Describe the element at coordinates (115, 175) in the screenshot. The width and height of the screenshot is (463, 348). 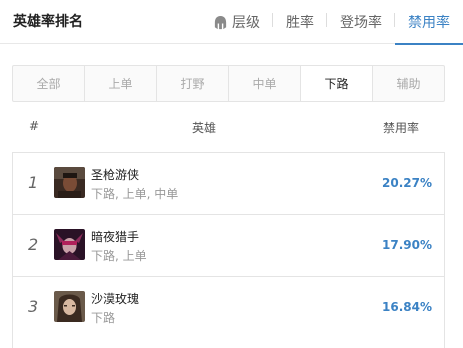
I see `hero-name: 圣枪游侠` at that location.